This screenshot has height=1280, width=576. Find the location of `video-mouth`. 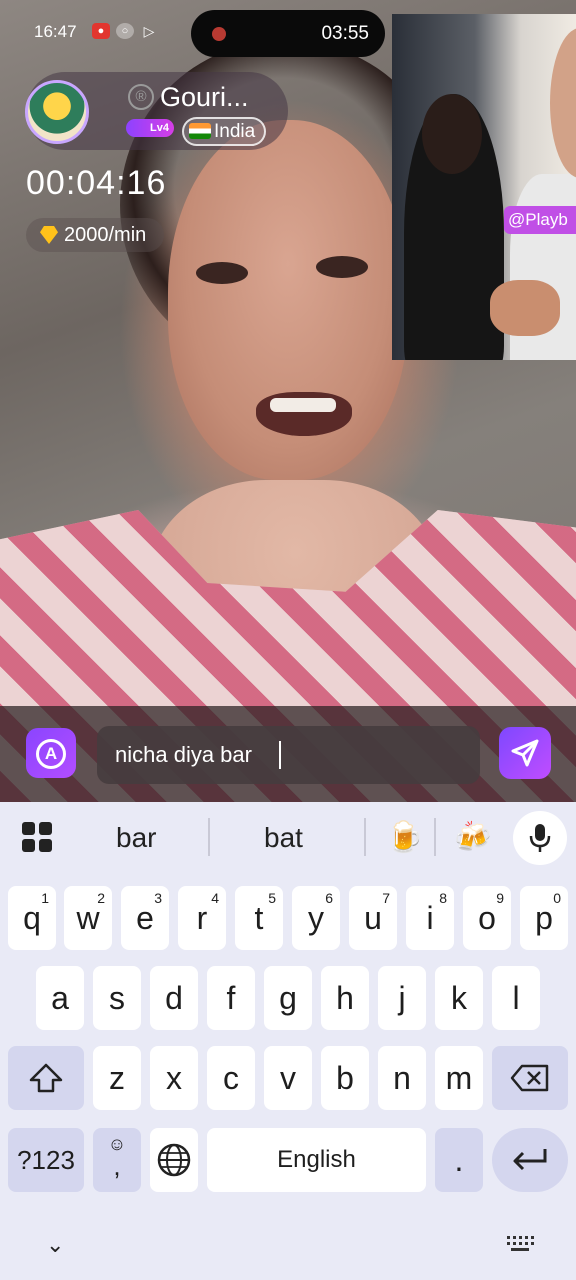

video-mouth is located at coordinates (304, 414).